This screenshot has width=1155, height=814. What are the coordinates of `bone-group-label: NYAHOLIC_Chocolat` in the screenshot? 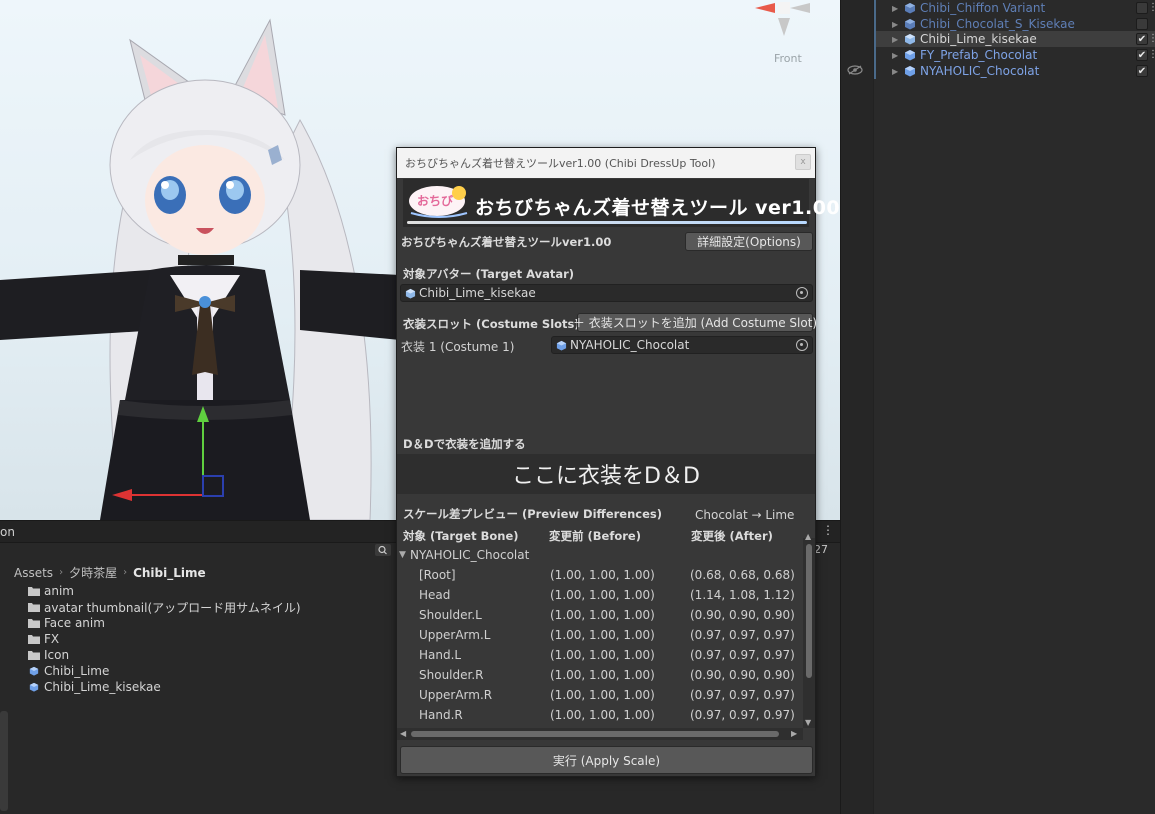 It's located at (470, 555).